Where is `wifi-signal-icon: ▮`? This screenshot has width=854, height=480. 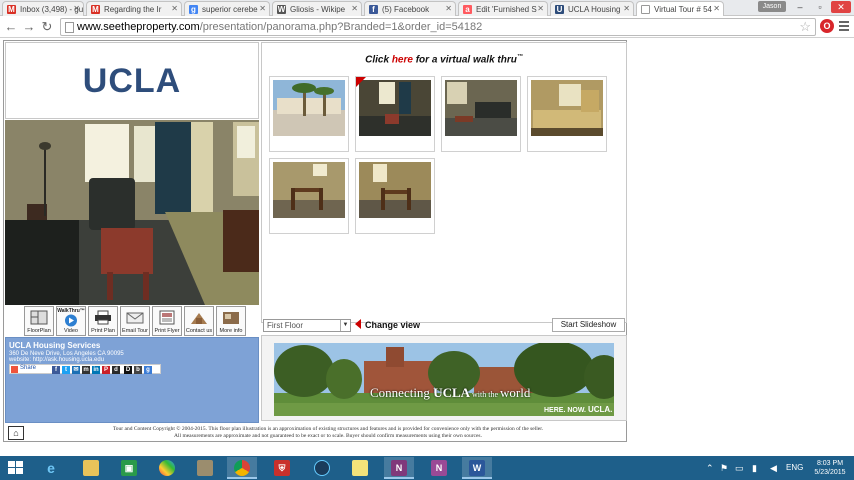
wifi-signal-icon: ▮ is located at coordinates (754, 468).